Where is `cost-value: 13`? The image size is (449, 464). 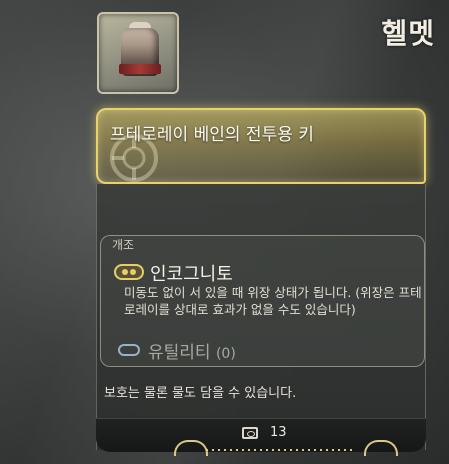 cost-value: 13 is located at coordinates (278, 432).